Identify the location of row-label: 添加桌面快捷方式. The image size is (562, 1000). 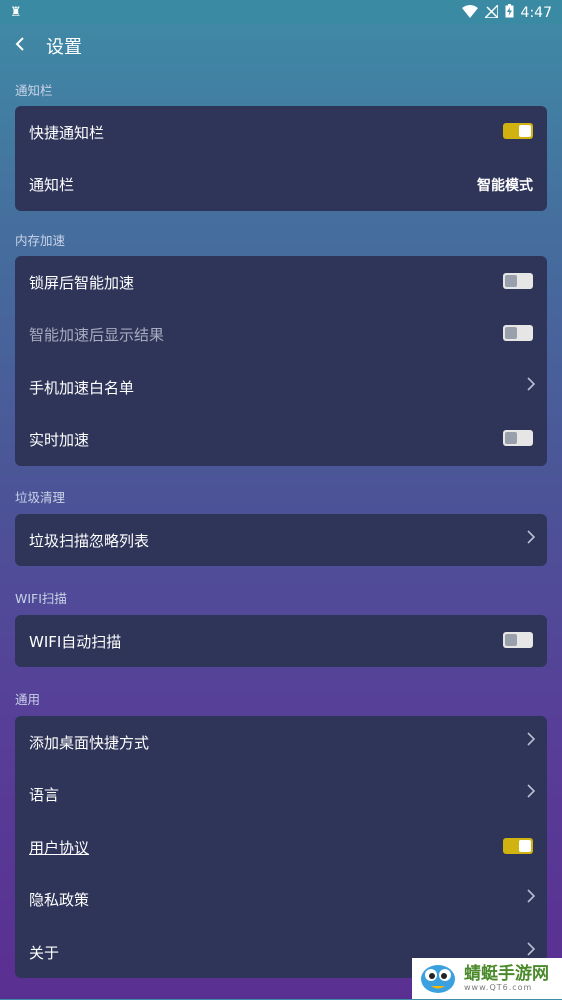
(89, 743).